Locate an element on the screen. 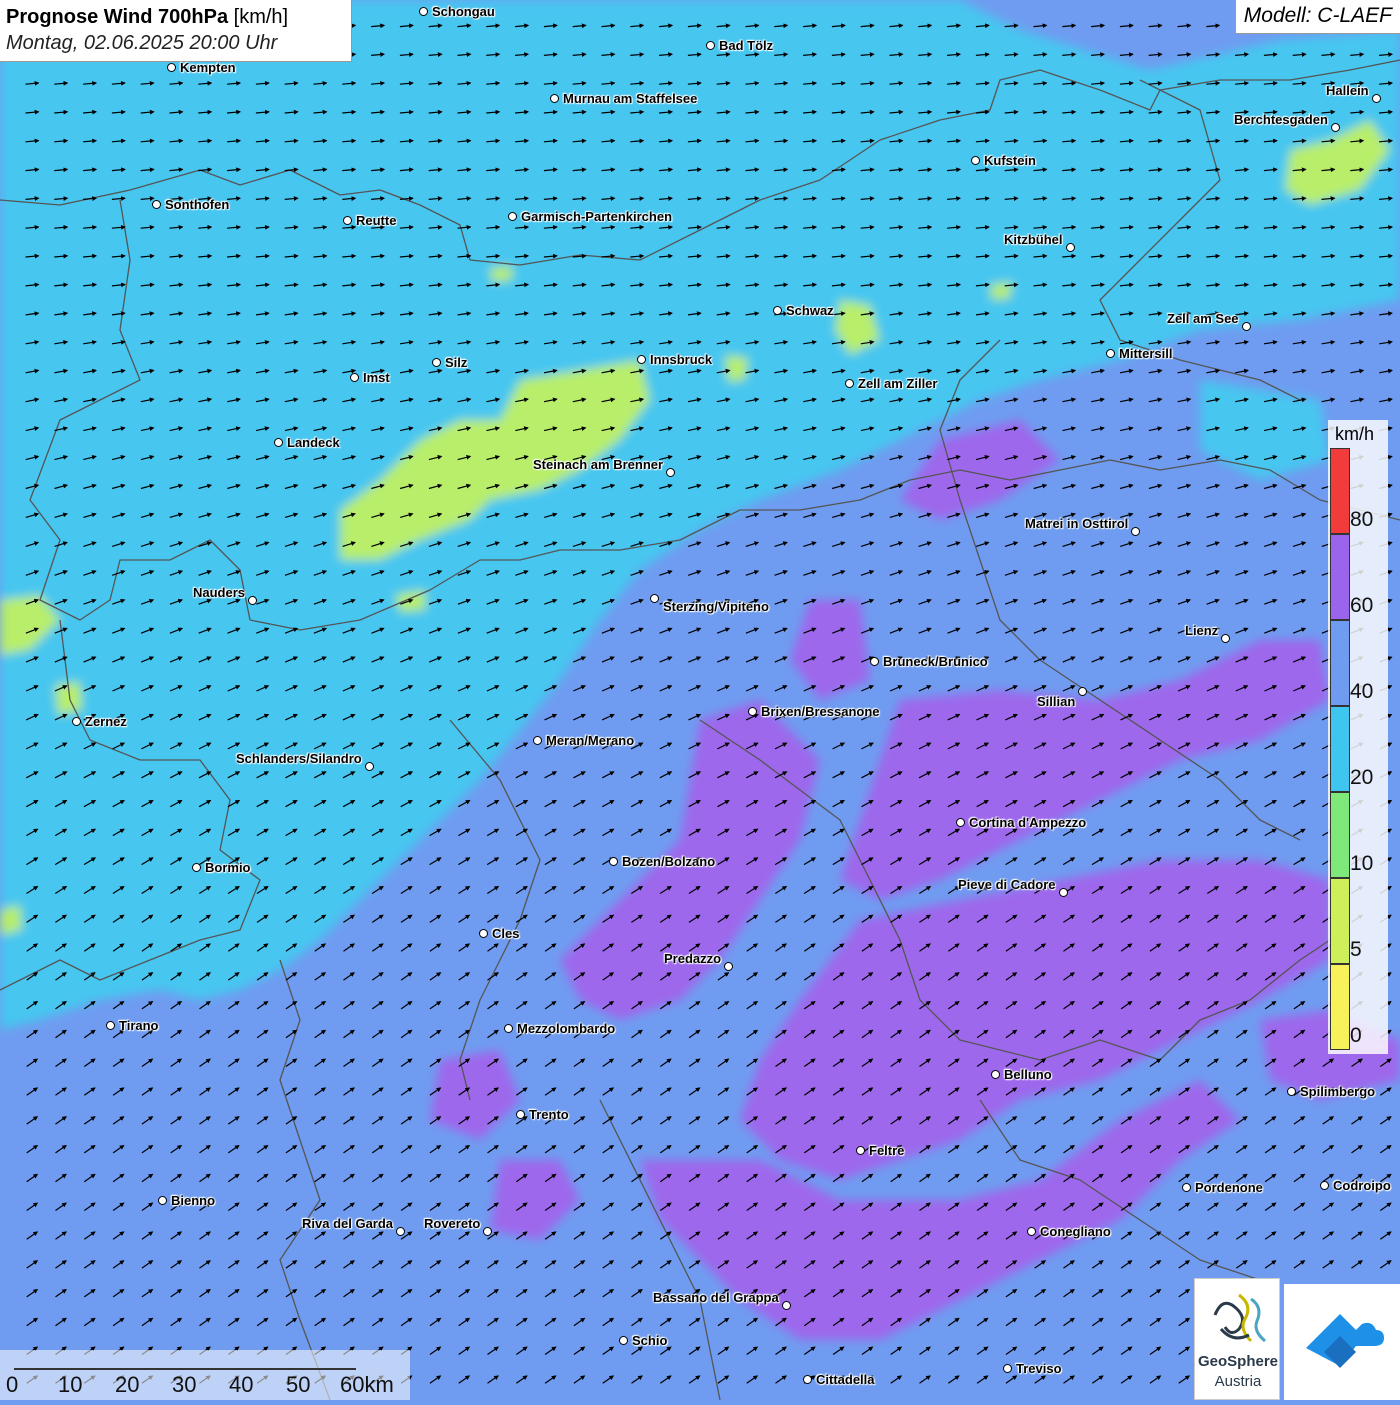 The image size is (1400, 1405). partner-logo is located at coordinates (1342, 1342).